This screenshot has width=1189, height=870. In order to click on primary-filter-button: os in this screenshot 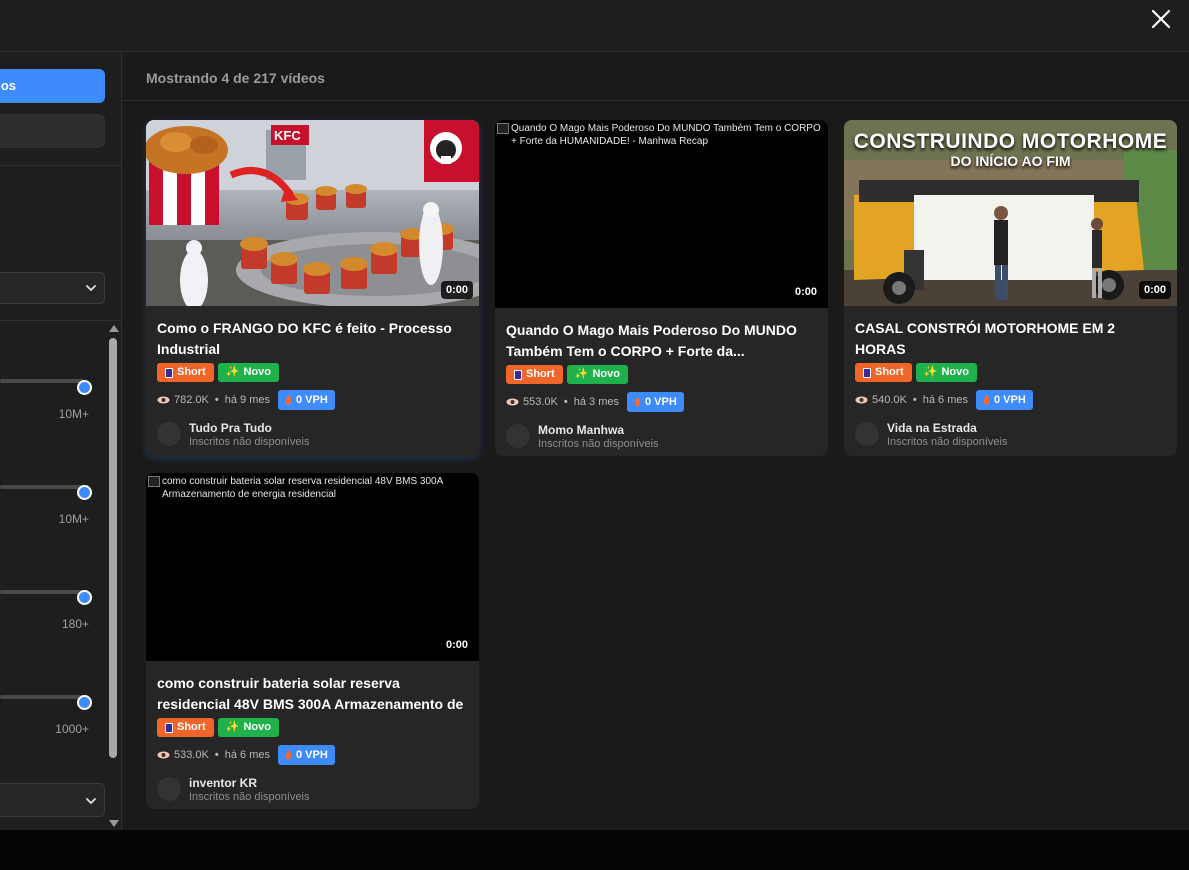, I will do `click(52, 86)`.